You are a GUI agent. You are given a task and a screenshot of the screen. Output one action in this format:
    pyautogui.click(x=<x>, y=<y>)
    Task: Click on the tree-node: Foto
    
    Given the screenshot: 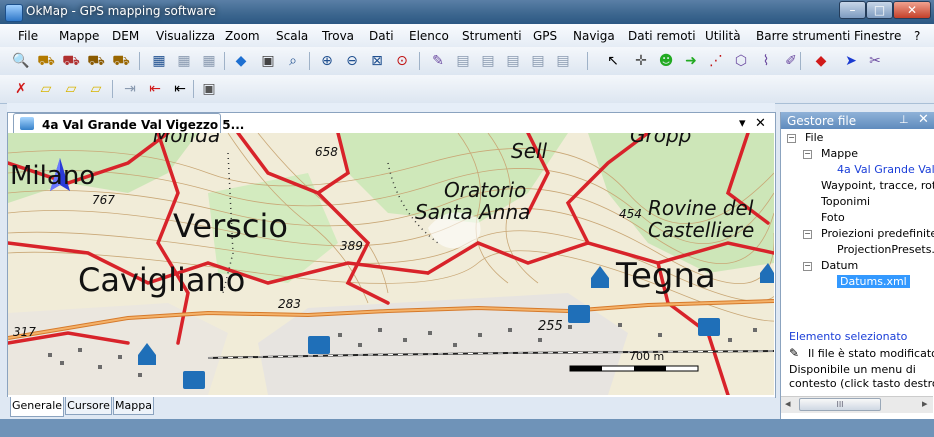 What is the action you would take?
    pyautogui.click(x=833, y=217)
    